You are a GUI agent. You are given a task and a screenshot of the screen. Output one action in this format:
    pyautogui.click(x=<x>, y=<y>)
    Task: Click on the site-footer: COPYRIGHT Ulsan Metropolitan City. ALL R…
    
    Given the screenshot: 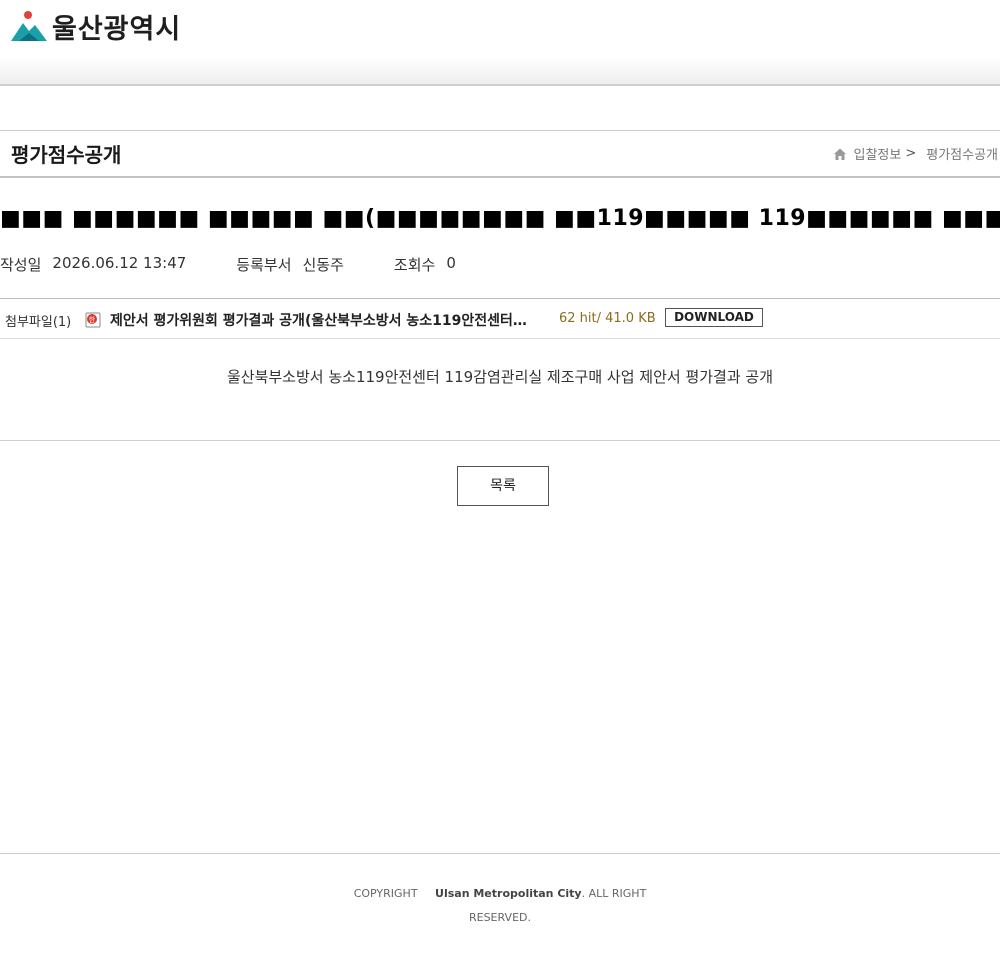 What is the action you would take?
    pyautogui.click(x=500, y=903)
    